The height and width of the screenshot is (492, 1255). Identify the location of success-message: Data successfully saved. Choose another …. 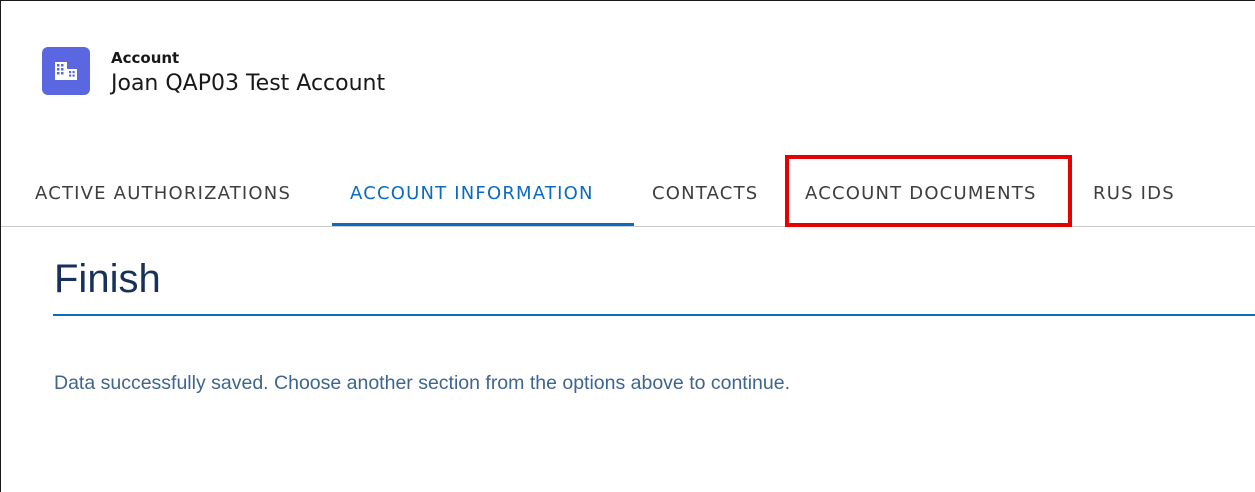
(422, 383).